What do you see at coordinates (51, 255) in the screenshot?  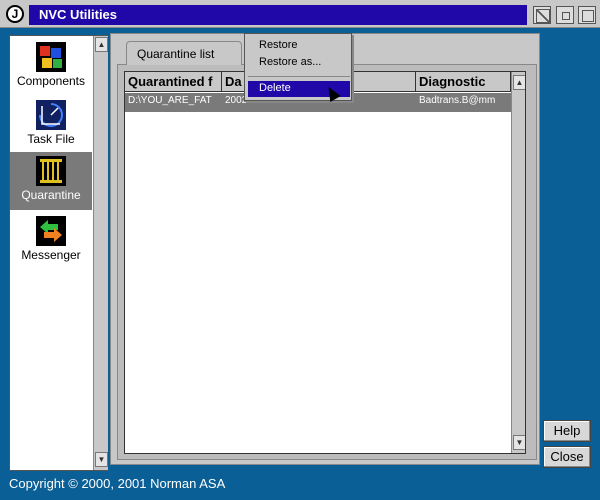 I see `sidebar-item-label: Messenger` at bounding box center [51, 255].